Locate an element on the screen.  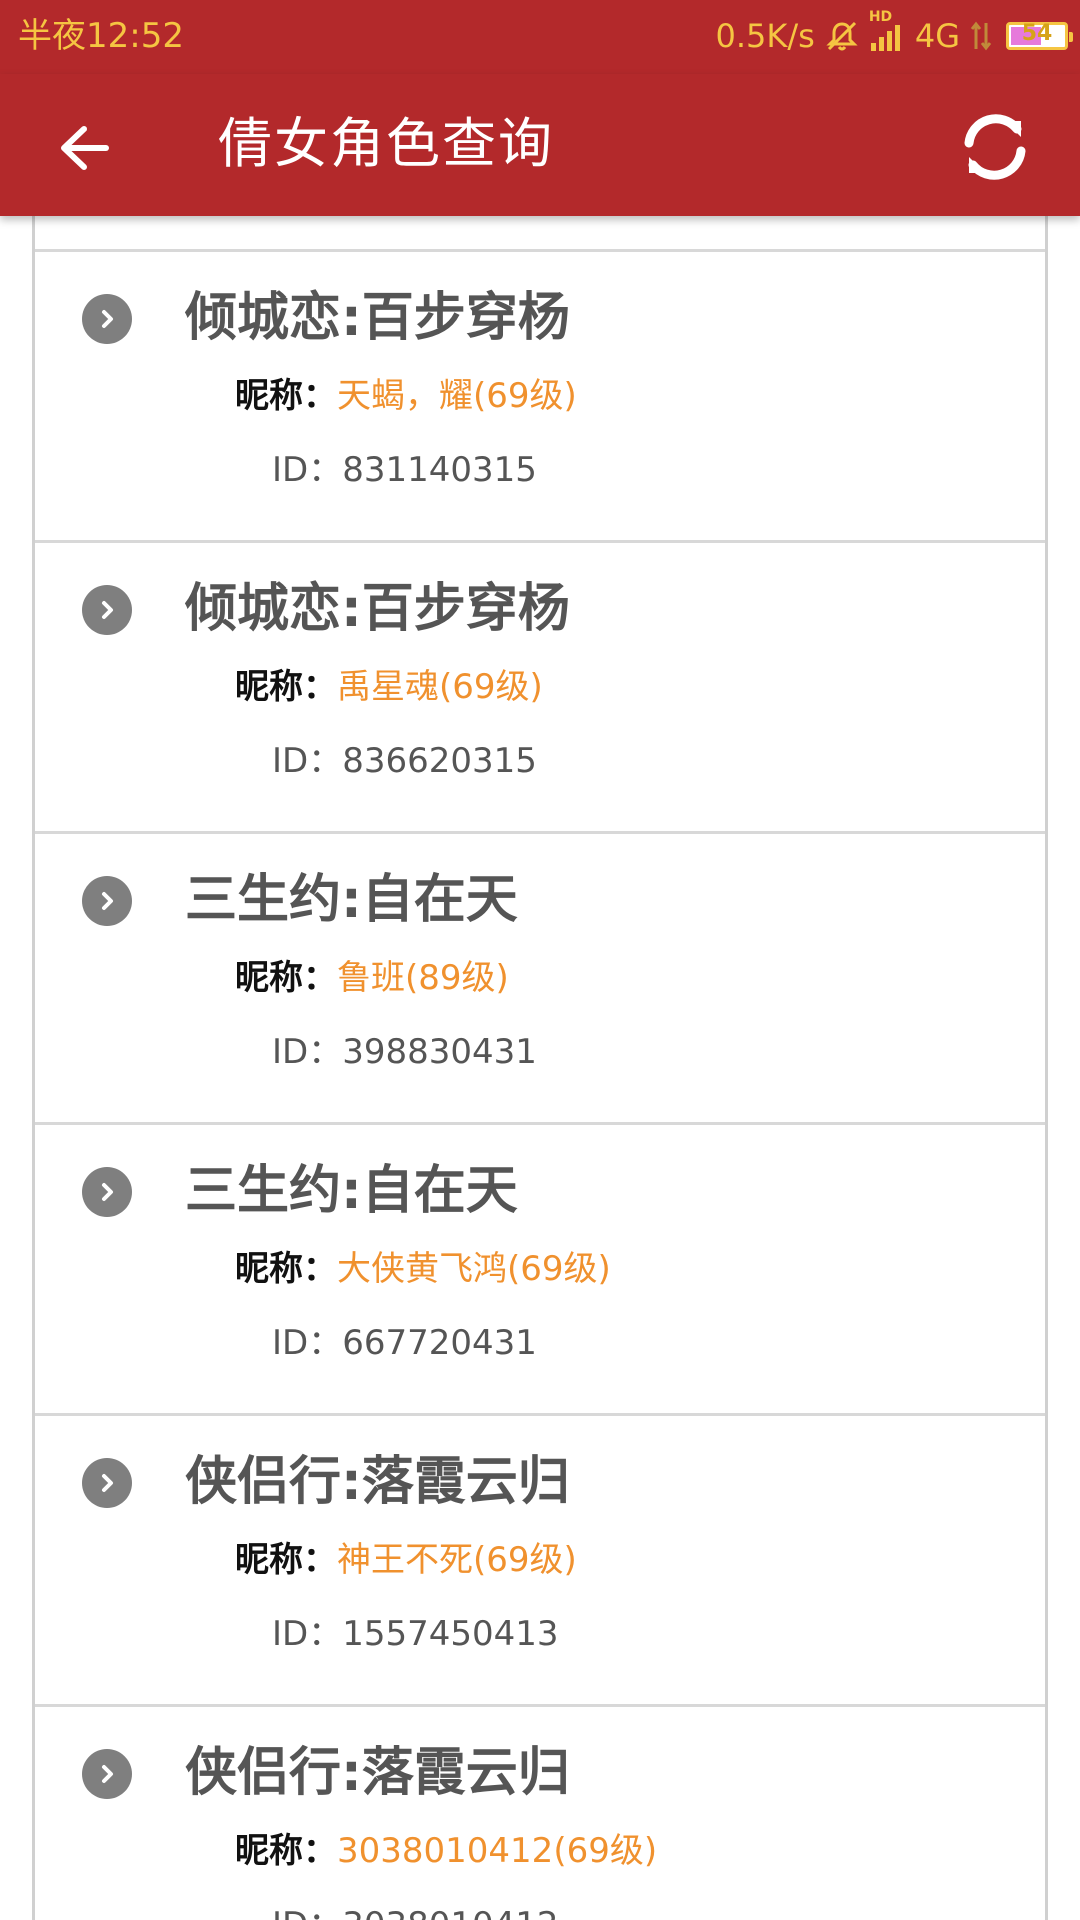
status-indicators: 0.5K/s HD 4G 54 is located at coordinates (894, 33).